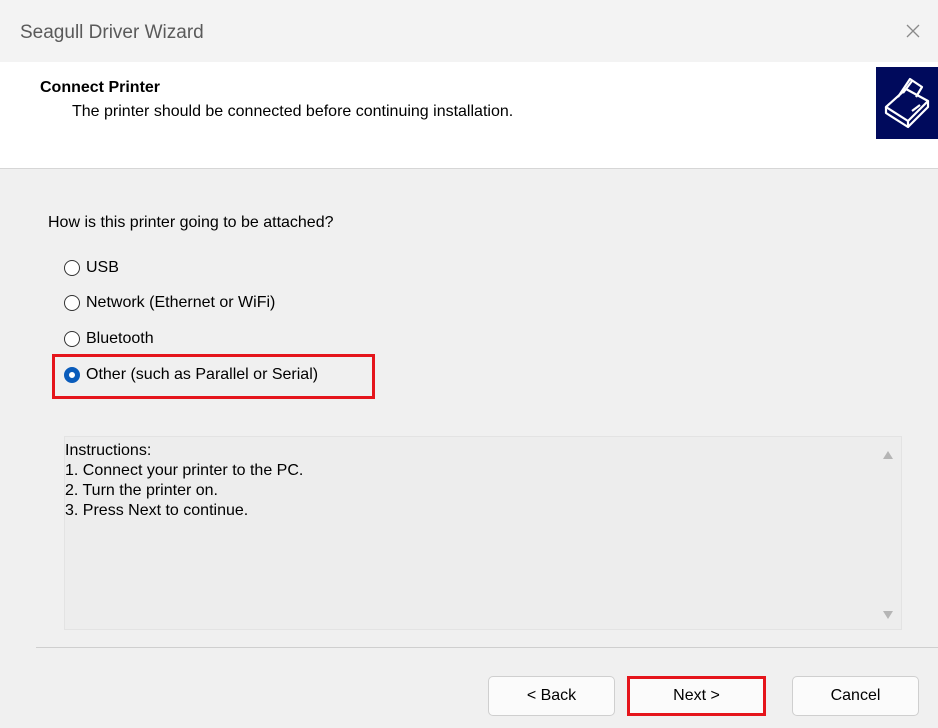 The width and height of the screenshot is (938, 728). What do you see at coordinates (889, 533) in the screenshot?
I see `instructions-scrollbar` at bounding box center [889, 533].